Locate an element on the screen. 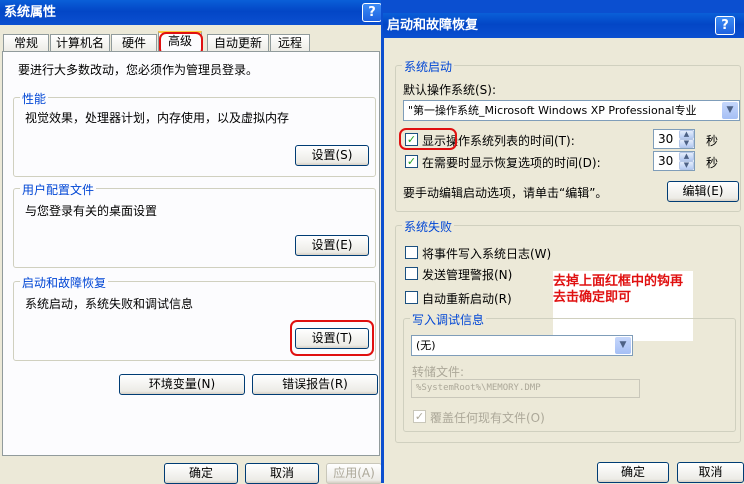  right-ok-button: 确定 is located at coordinates (633, 472).